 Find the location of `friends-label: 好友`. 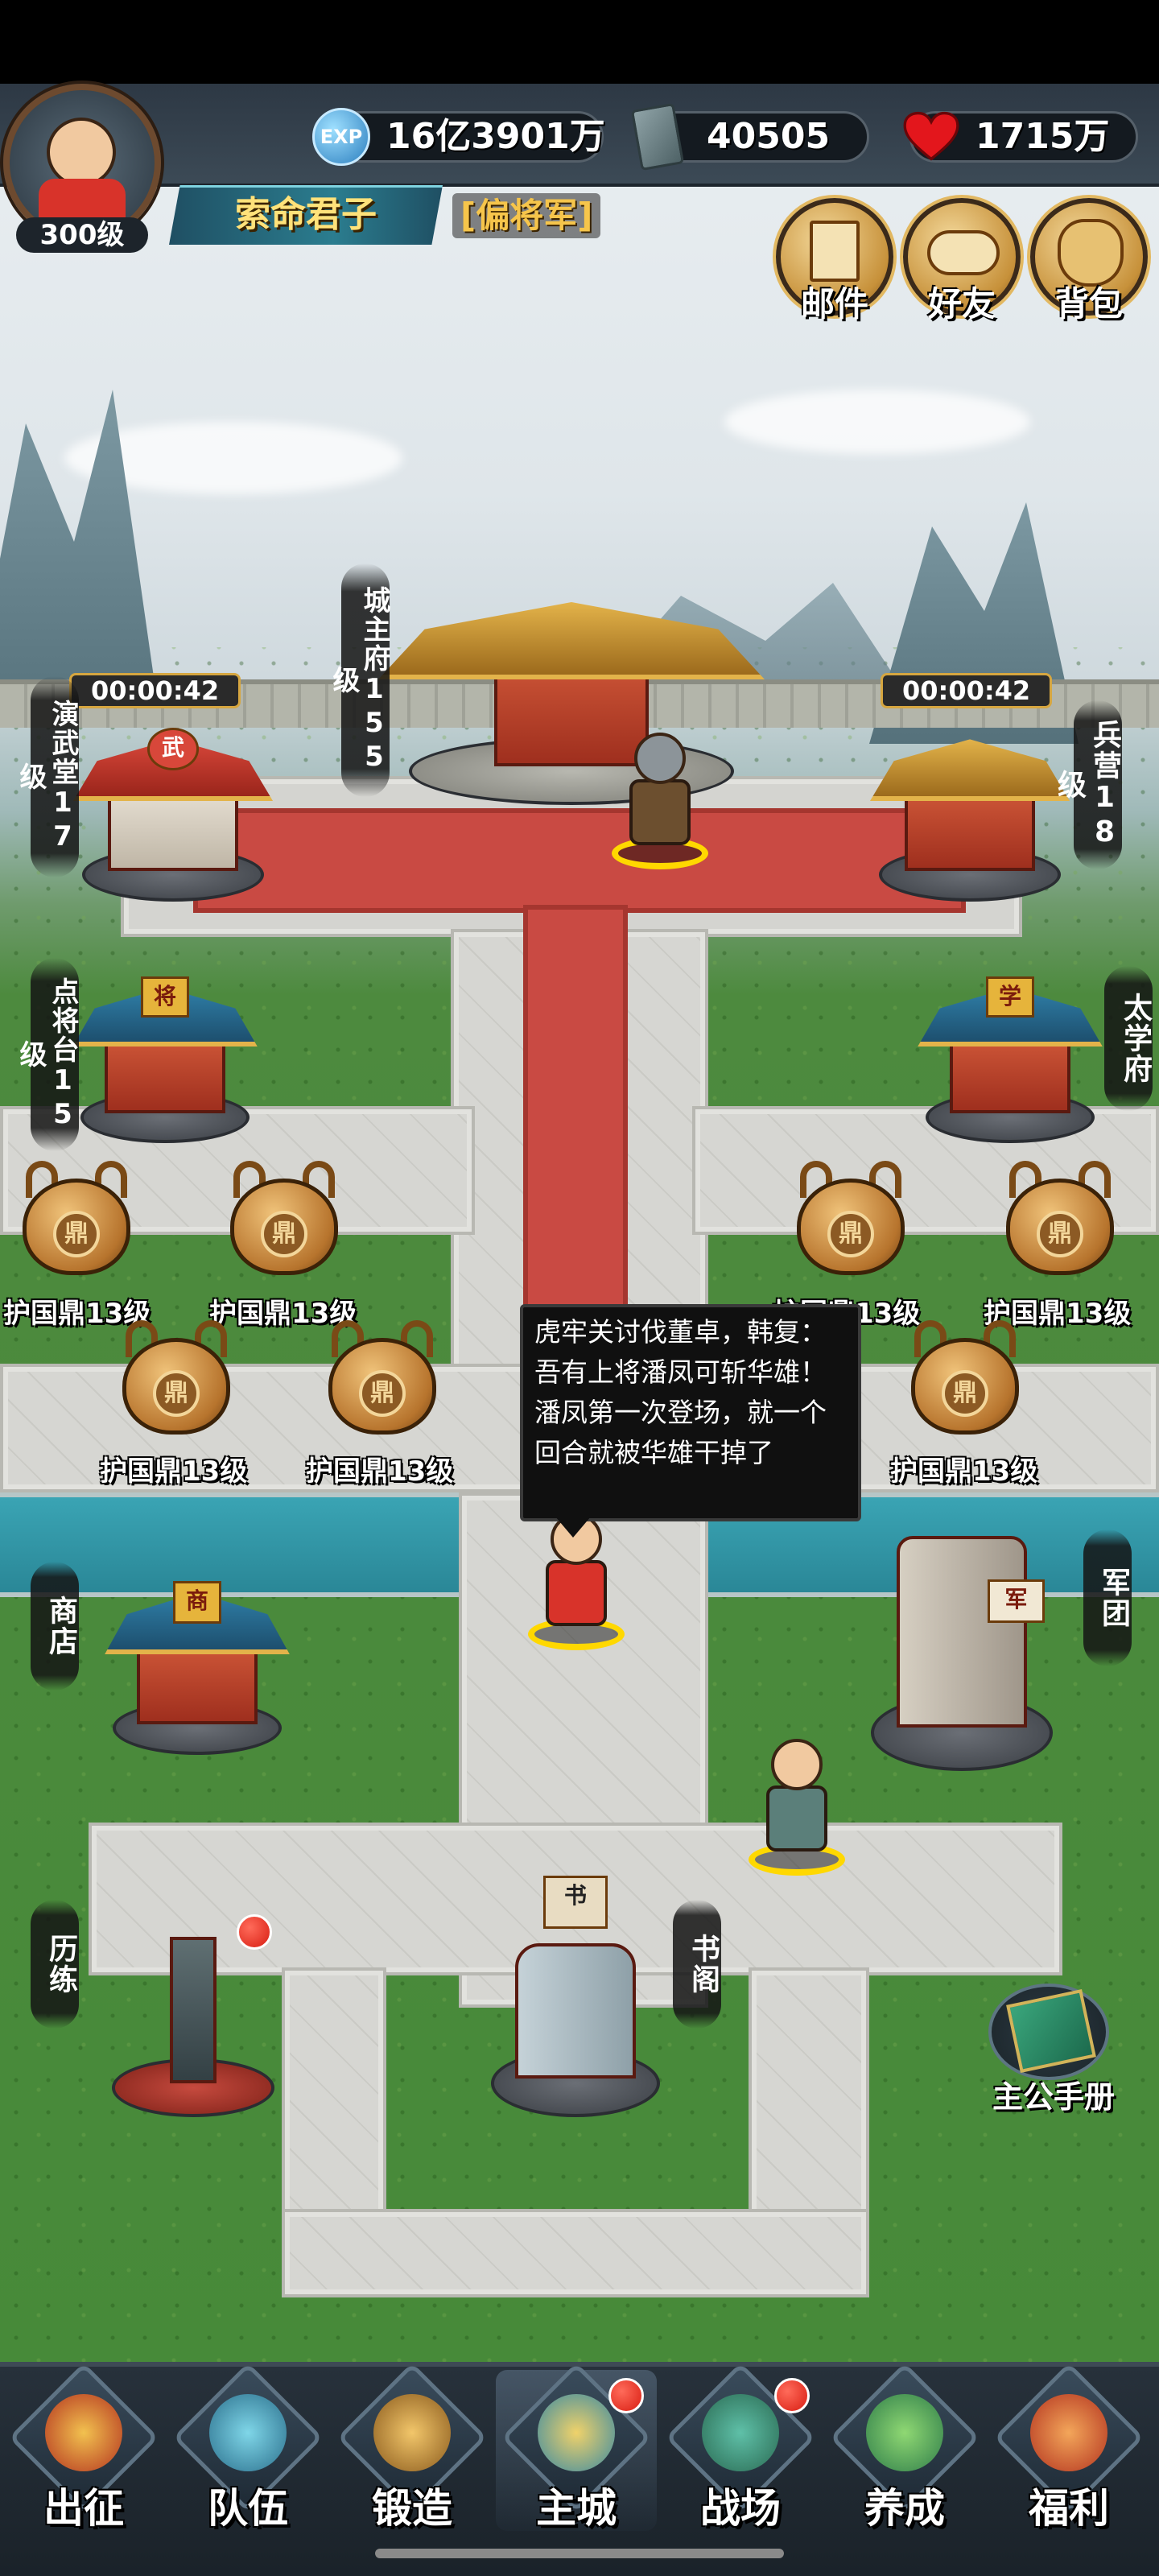

friends-label: 好友 is located at coordinates (962, 304).